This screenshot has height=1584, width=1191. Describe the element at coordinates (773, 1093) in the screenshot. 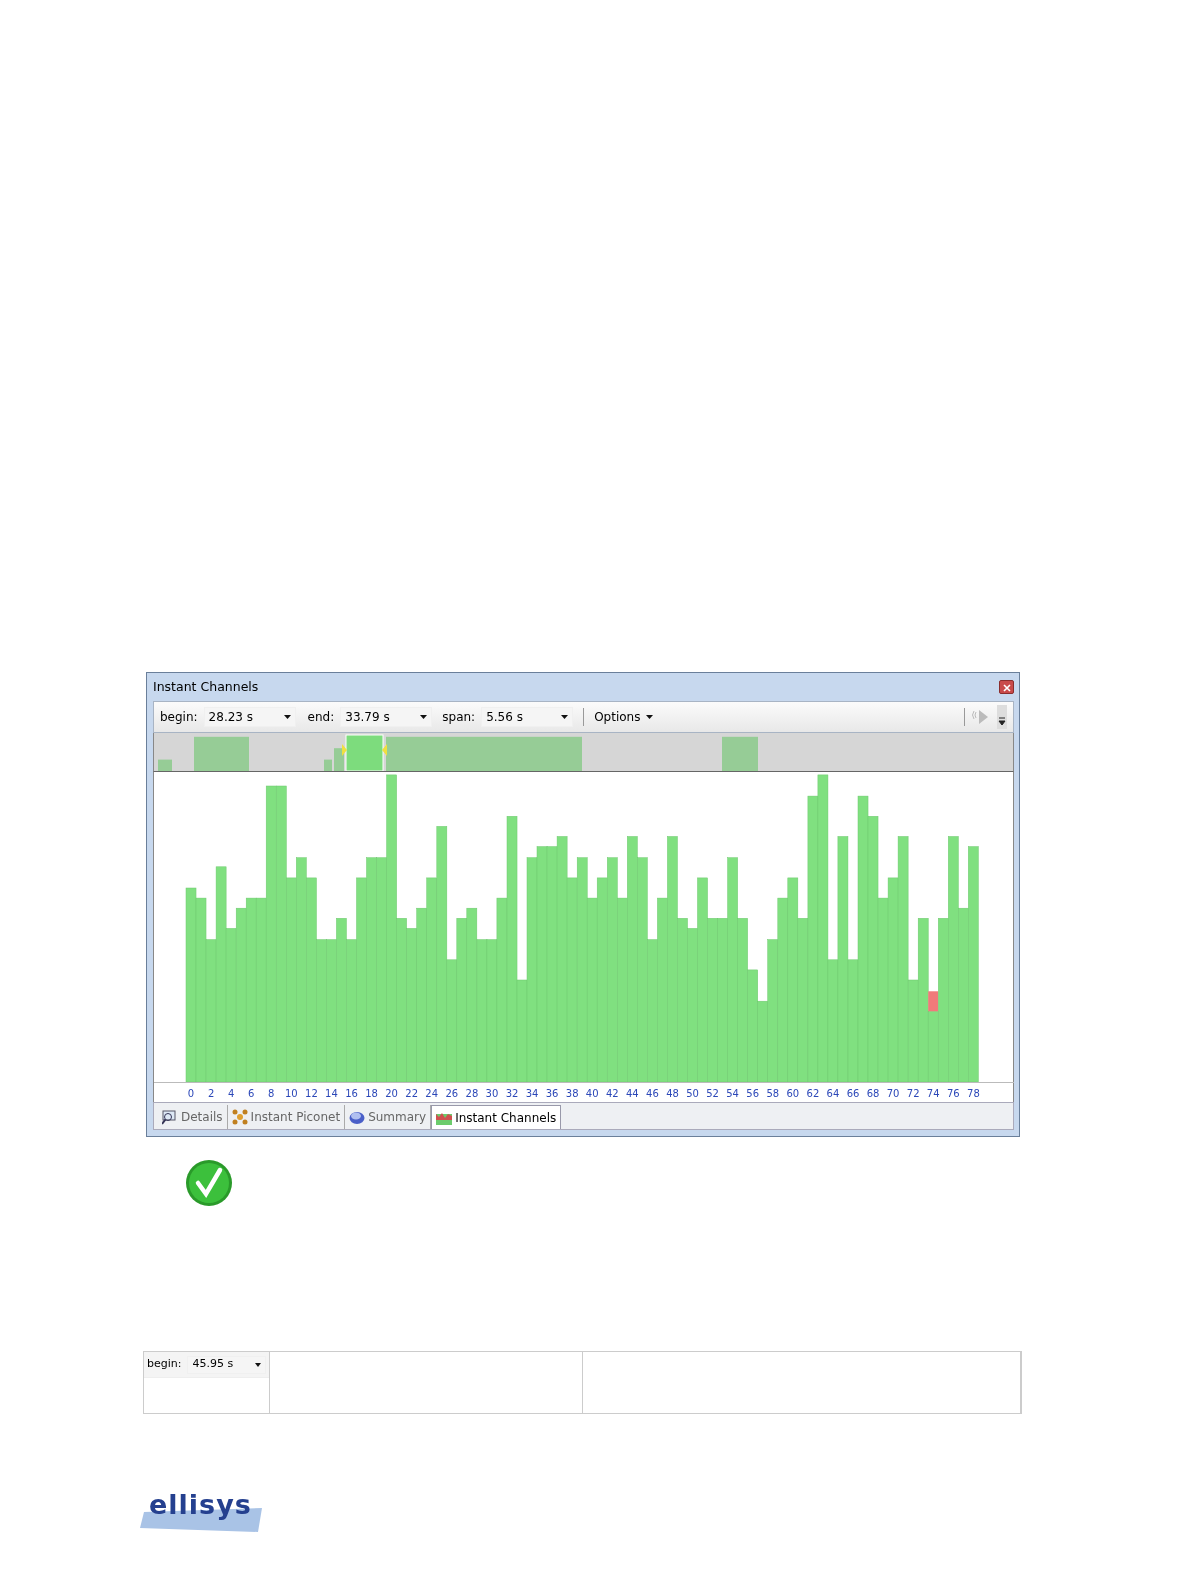

I see `channel-label: 58` at that location.